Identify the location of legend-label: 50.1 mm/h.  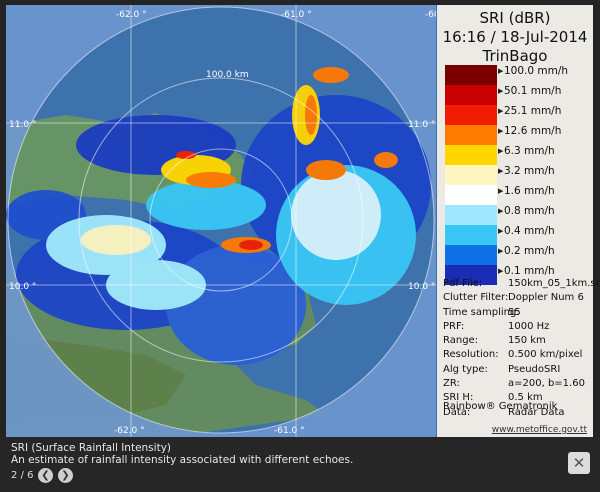
(533, 91).